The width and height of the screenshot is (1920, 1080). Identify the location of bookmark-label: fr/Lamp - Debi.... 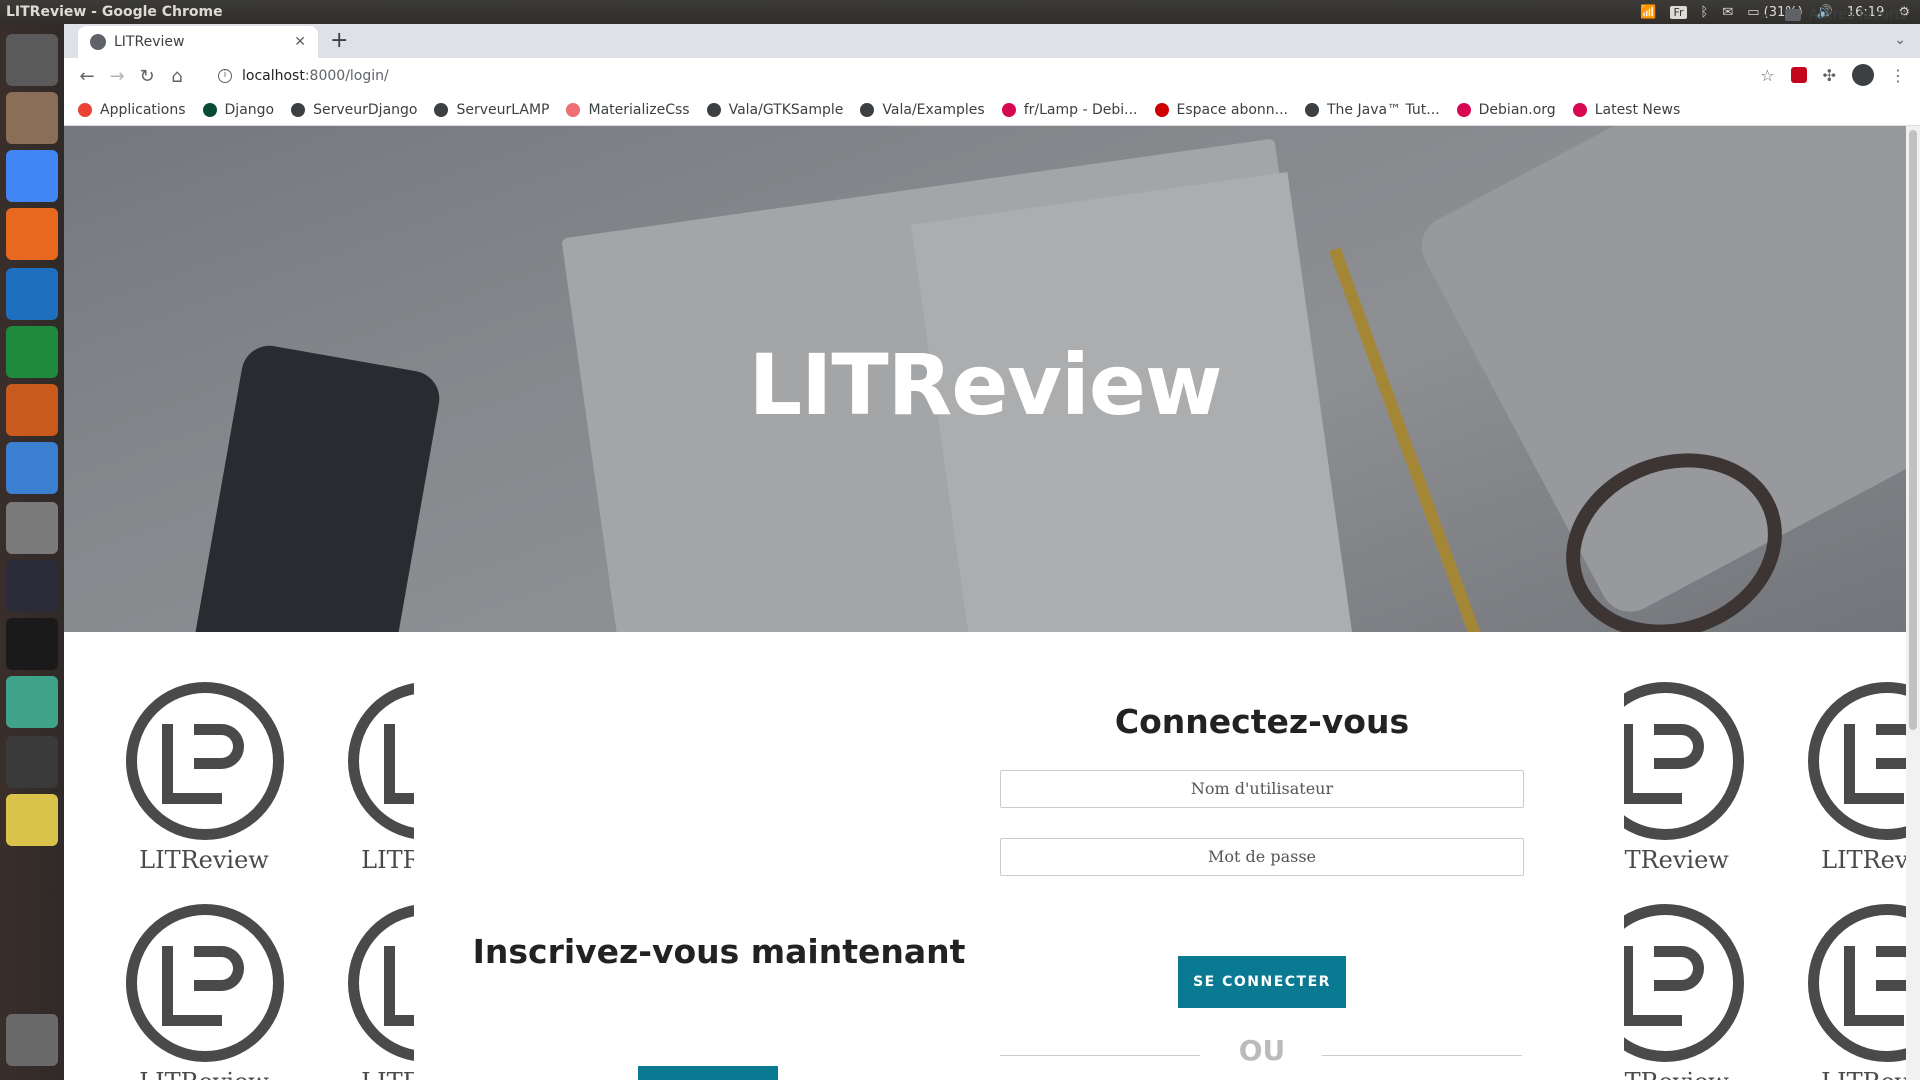
(1080, 109).